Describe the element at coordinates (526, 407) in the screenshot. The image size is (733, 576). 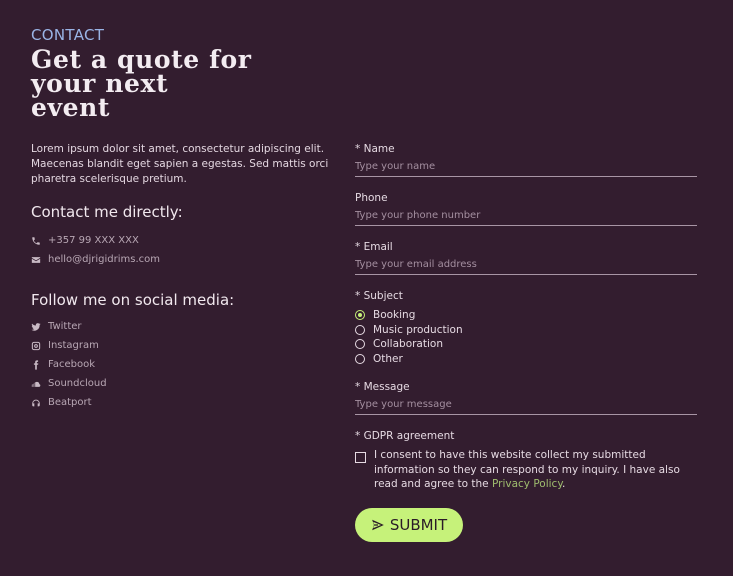
I see `message-input` at that location.